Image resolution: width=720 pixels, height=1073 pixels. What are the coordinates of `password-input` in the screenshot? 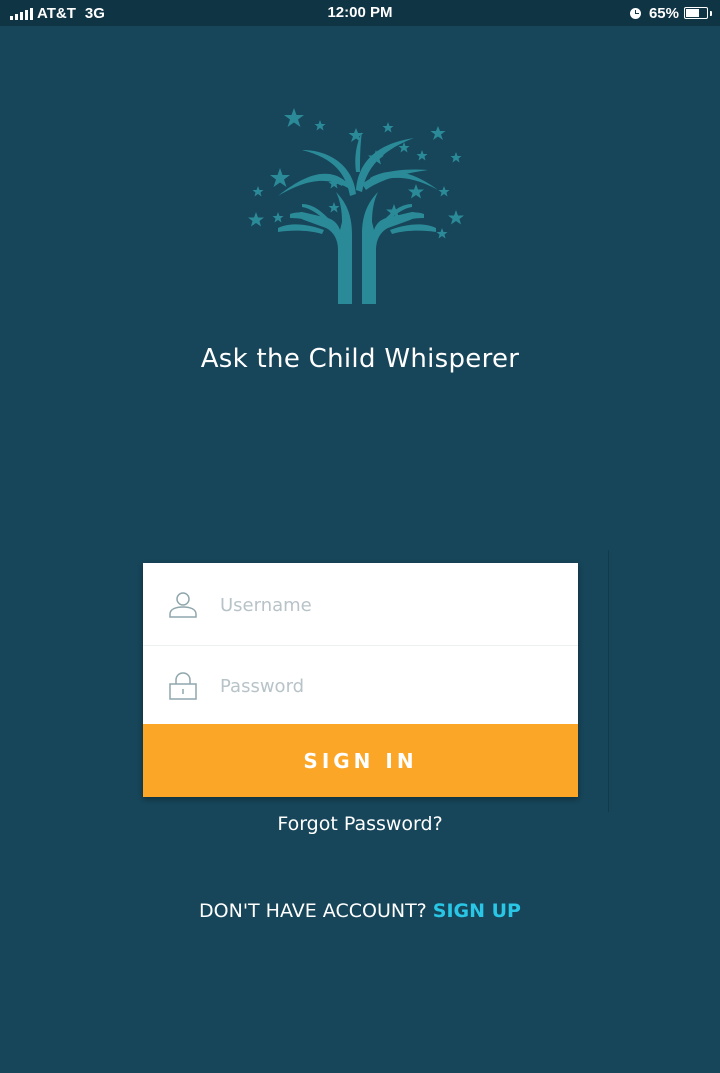 It's located at (385, 686).